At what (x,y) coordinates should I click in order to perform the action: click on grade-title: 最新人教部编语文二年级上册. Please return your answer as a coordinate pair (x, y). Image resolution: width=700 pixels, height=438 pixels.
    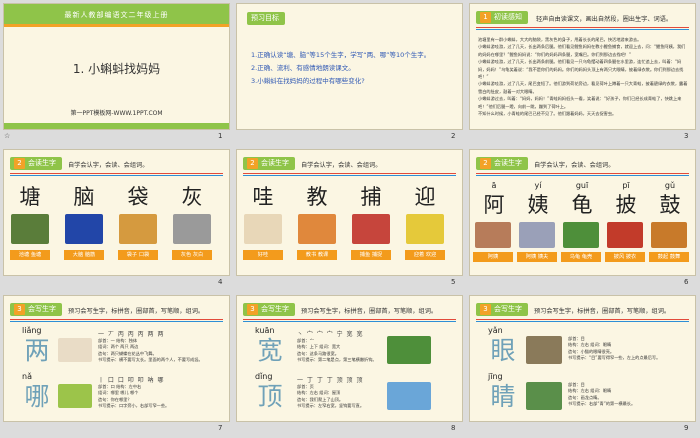
    Looking at the image, I should click on (116, 15).